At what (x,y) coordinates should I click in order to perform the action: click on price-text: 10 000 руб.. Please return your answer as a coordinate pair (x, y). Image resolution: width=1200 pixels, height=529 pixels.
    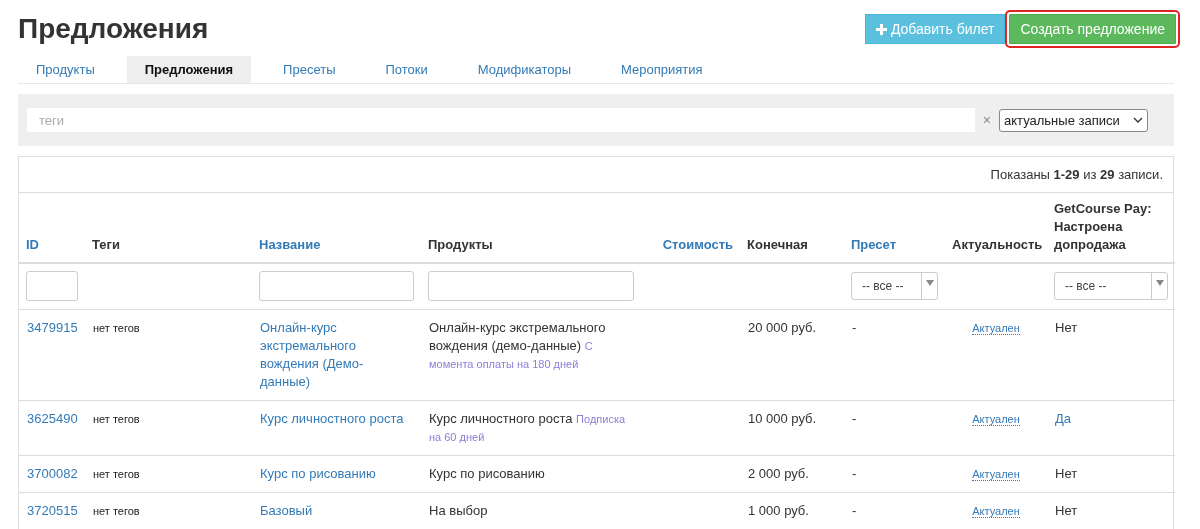
    Looking at the image, I should click on (782, 418).